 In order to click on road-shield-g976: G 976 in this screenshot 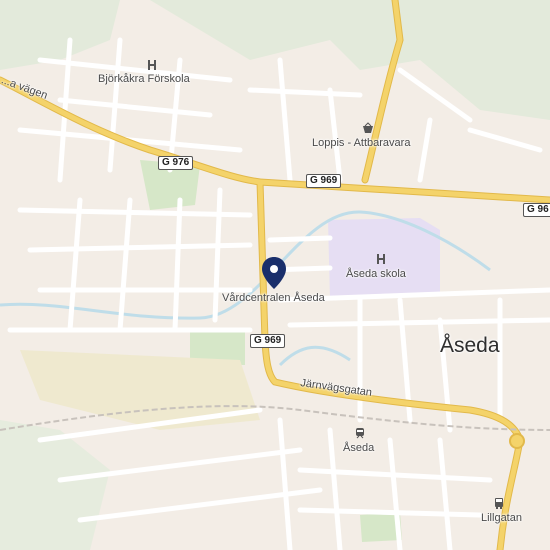, I will do `click(176, 163)`.